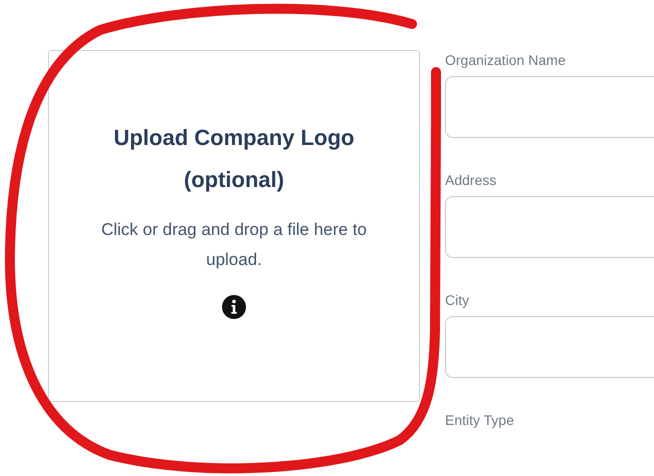  What do you see at coordinates (480, 421) in the screenshot?
I see `field-label: Entity Type` at bounding box center [480, 421].